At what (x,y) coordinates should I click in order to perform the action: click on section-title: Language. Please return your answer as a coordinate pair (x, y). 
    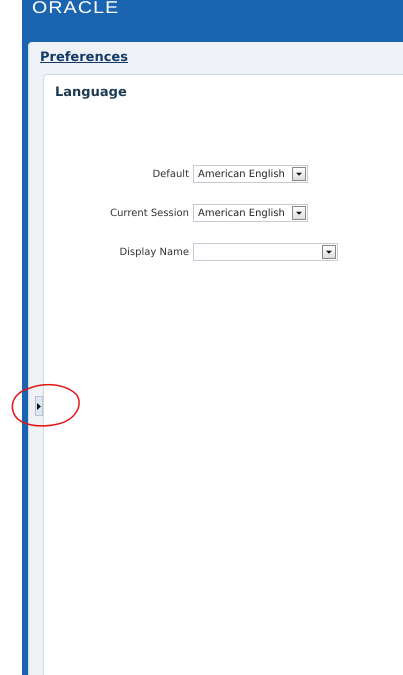
    Looking at the image, I should click on (91, 93).